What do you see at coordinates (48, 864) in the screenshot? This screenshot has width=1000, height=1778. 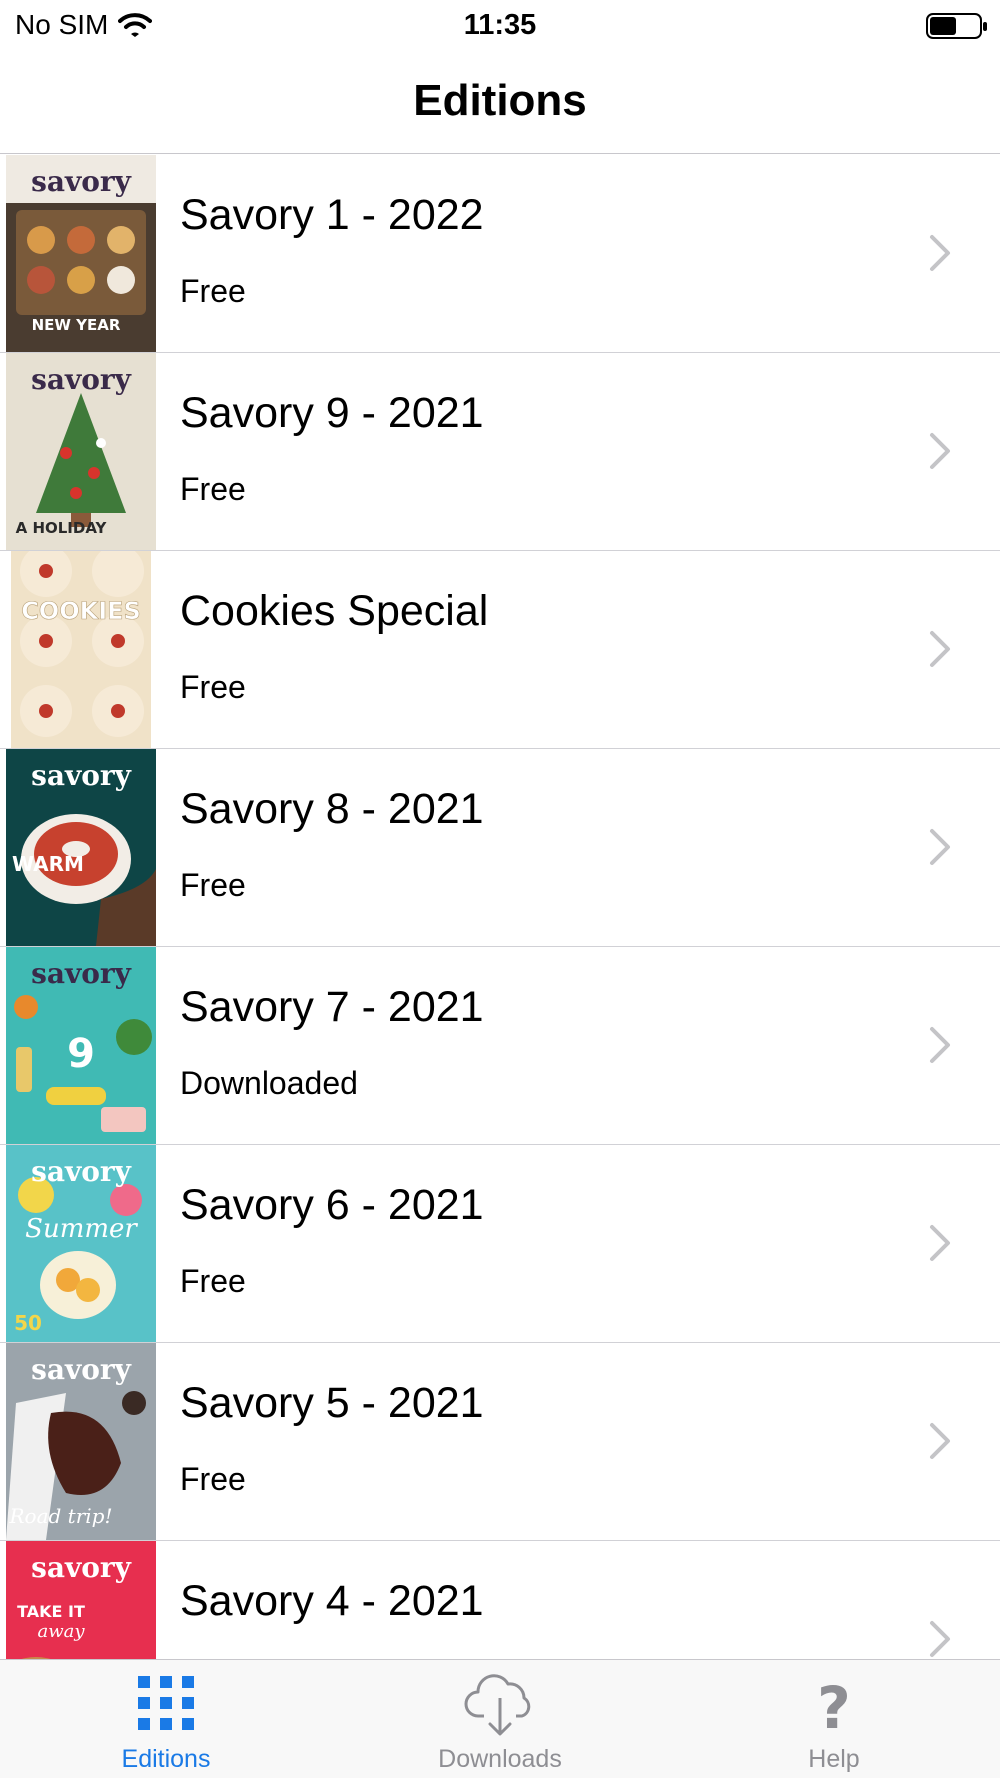 I see `svg-text: WARM` at bounding box center [48, 864].